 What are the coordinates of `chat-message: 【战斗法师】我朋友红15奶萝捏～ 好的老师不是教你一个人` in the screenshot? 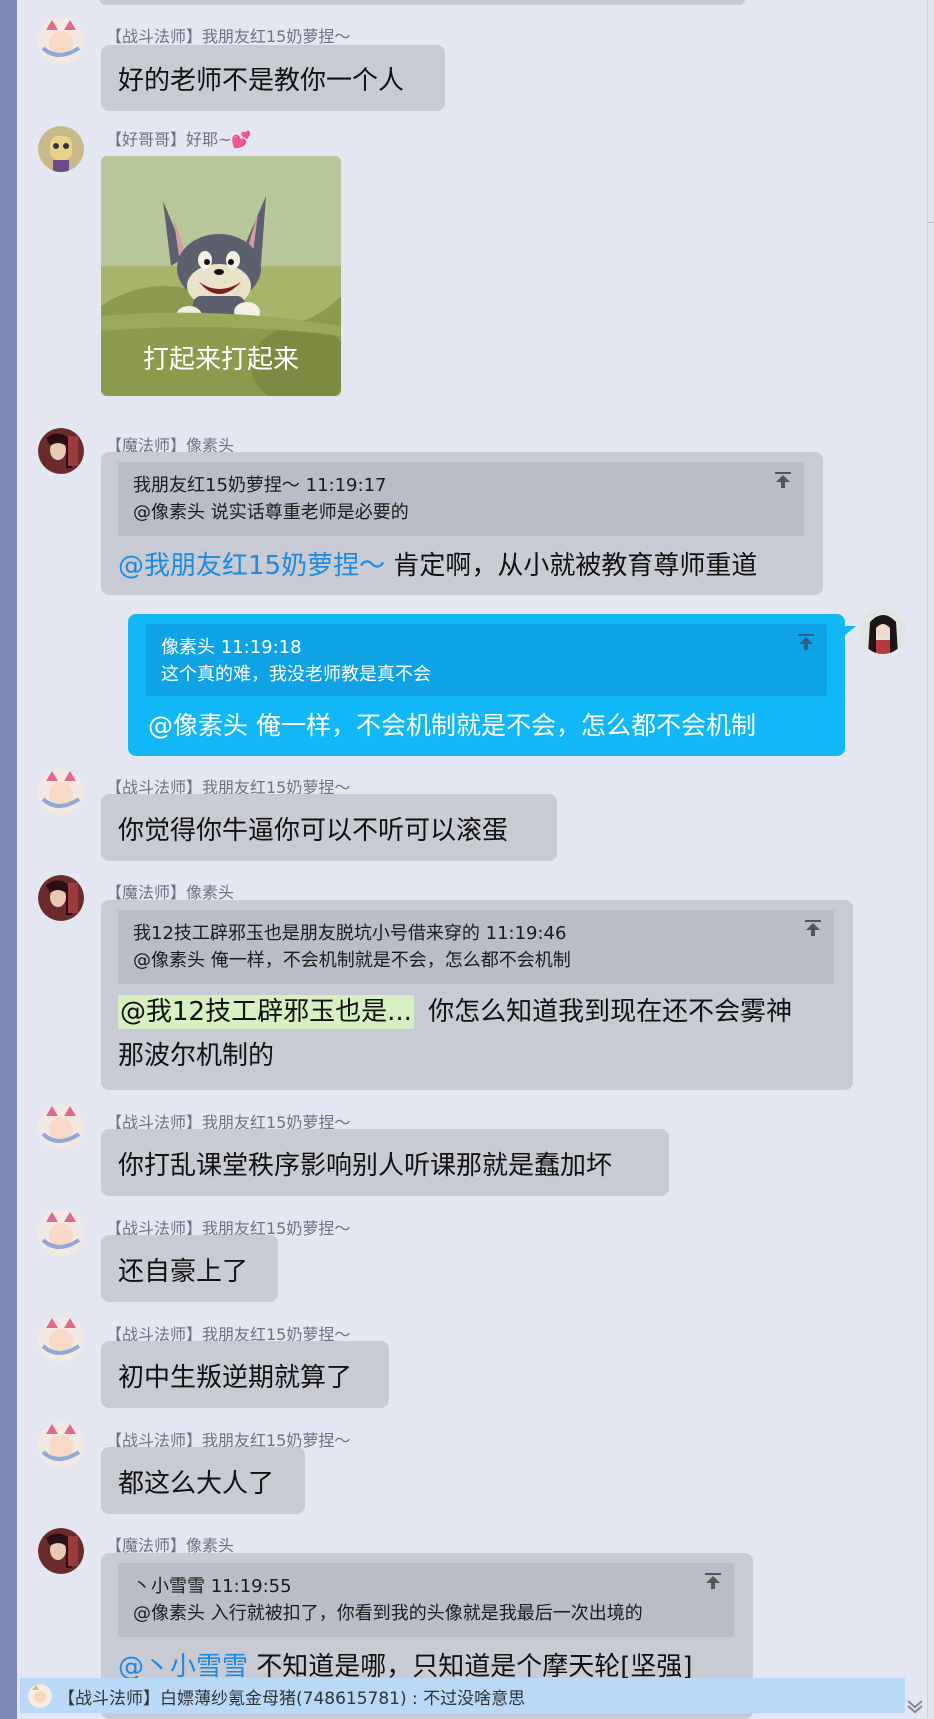 It's located at (460, 66).